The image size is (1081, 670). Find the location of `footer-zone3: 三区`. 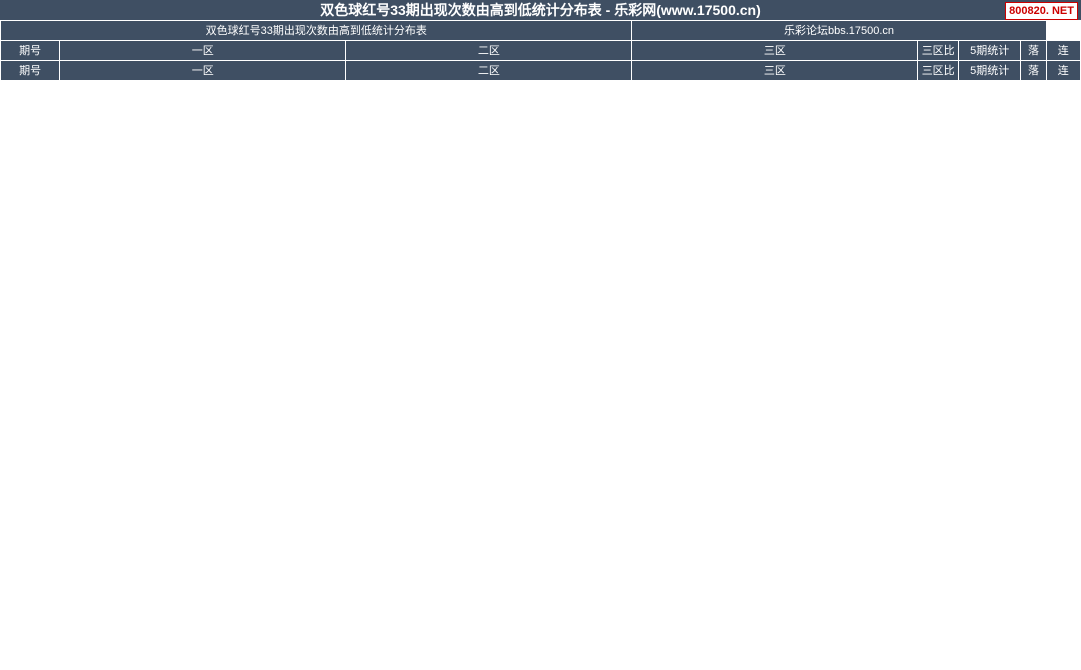

footer-zone3: 三区 is located at coordinates (775, 70).